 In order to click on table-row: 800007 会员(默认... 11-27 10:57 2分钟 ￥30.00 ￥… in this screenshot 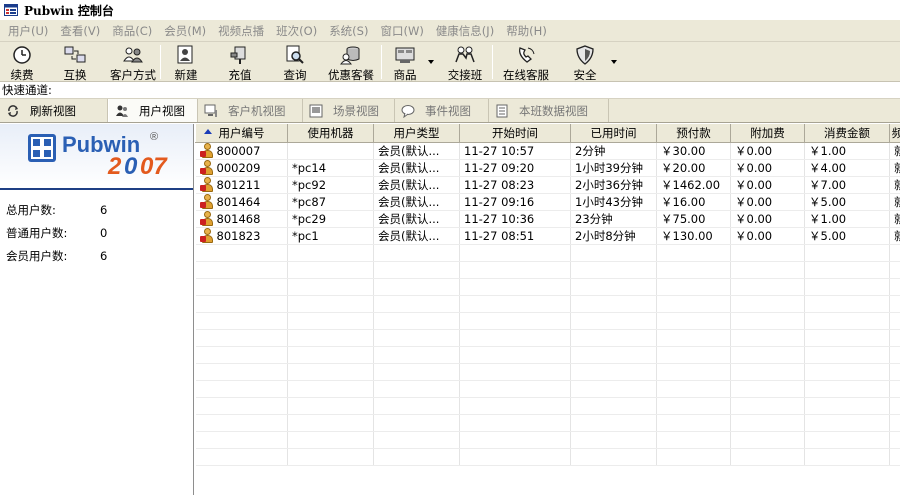, I will do `click(547, 151)`.